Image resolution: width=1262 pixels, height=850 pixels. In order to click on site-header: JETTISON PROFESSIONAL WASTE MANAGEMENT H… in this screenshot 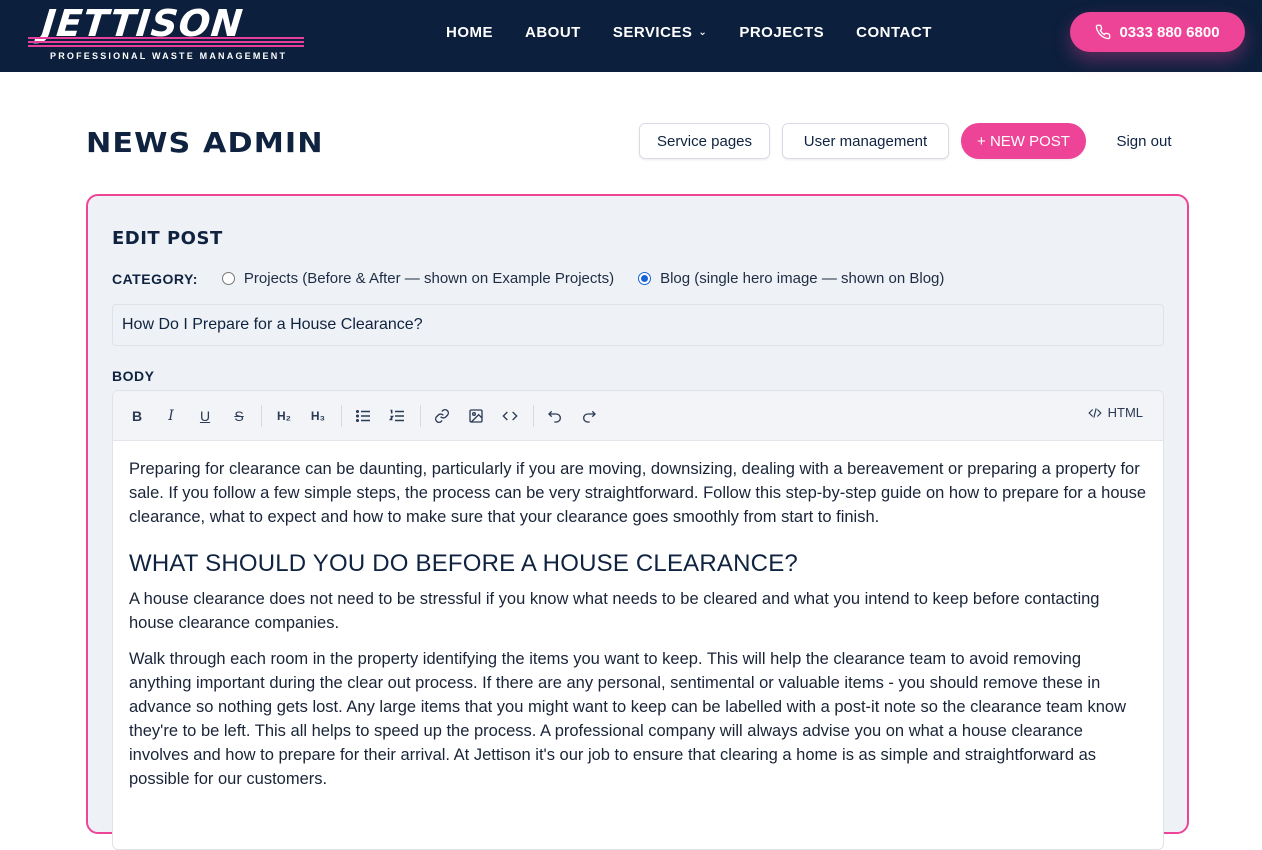, I will do `click(631, 36)`.